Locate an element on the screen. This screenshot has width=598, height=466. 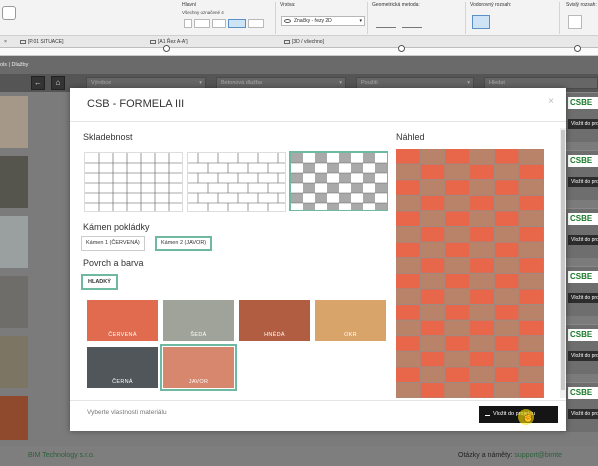
color-swatch-cerna: ČERNÁ is located at coordinates (122, 367).